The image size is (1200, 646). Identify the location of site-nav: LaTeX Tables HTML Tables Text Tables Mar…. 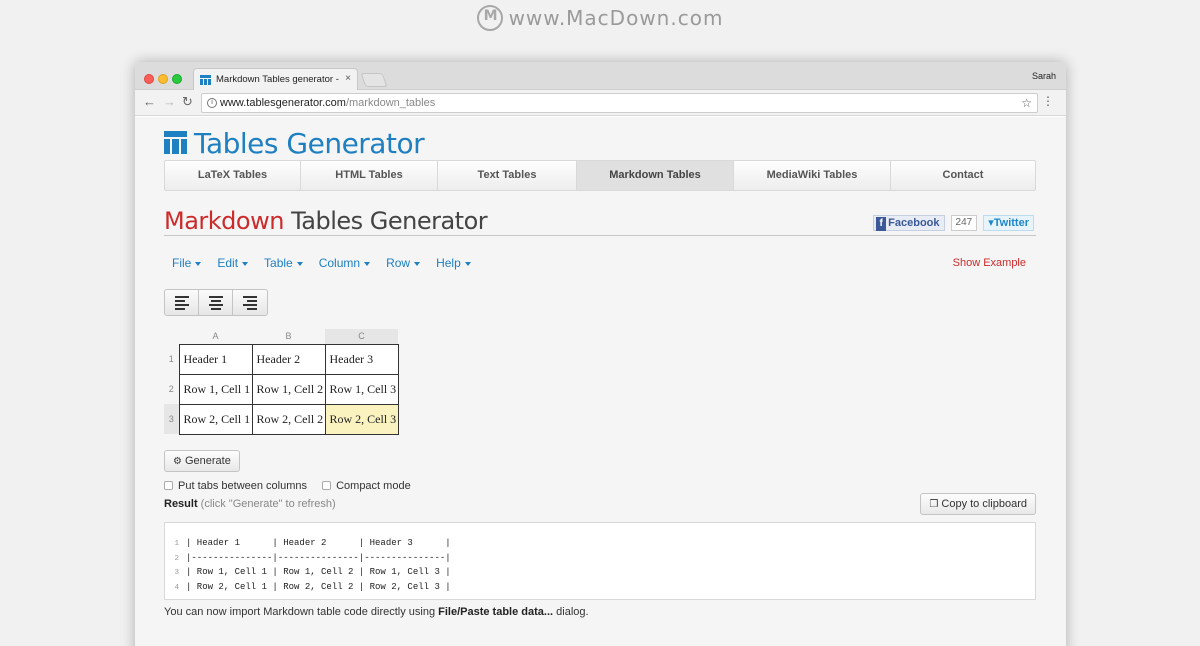
(600, 175).